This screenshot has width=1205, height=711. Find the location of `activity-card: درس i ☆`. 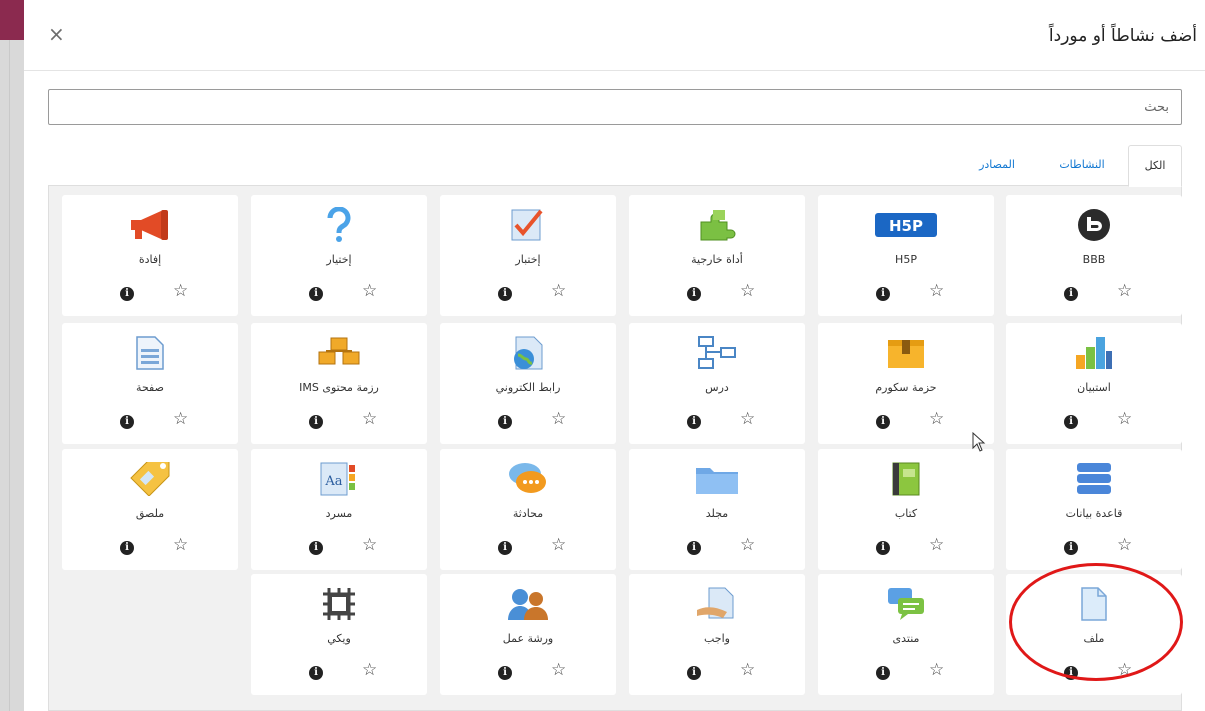

activity-card: درس i ☆ is located at coordinates (717, 383).